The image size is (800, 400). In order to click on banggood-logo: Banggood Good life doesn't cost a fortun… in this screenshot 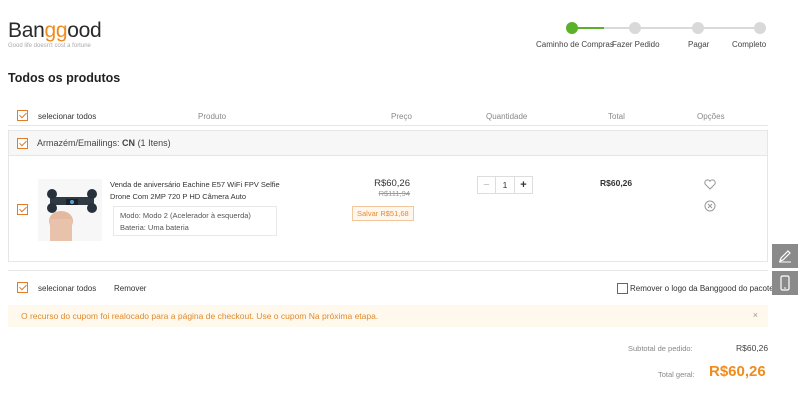, I will do `click(55, 34)`.